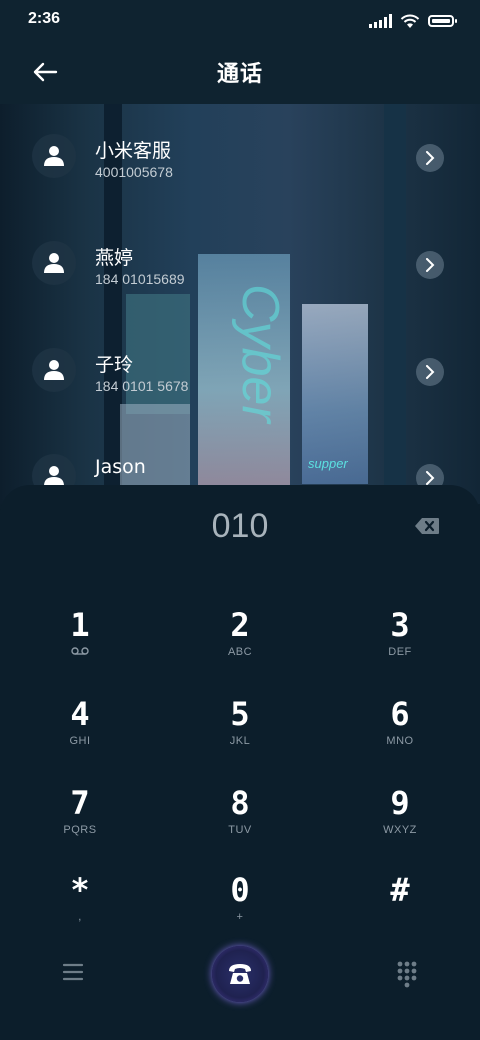 The width and height of the screenshot is (480, 1040). Describe the element at coordinates (240, 154) in the screenshot. I see `contact-row: 小米客服 4001005678` at that location.